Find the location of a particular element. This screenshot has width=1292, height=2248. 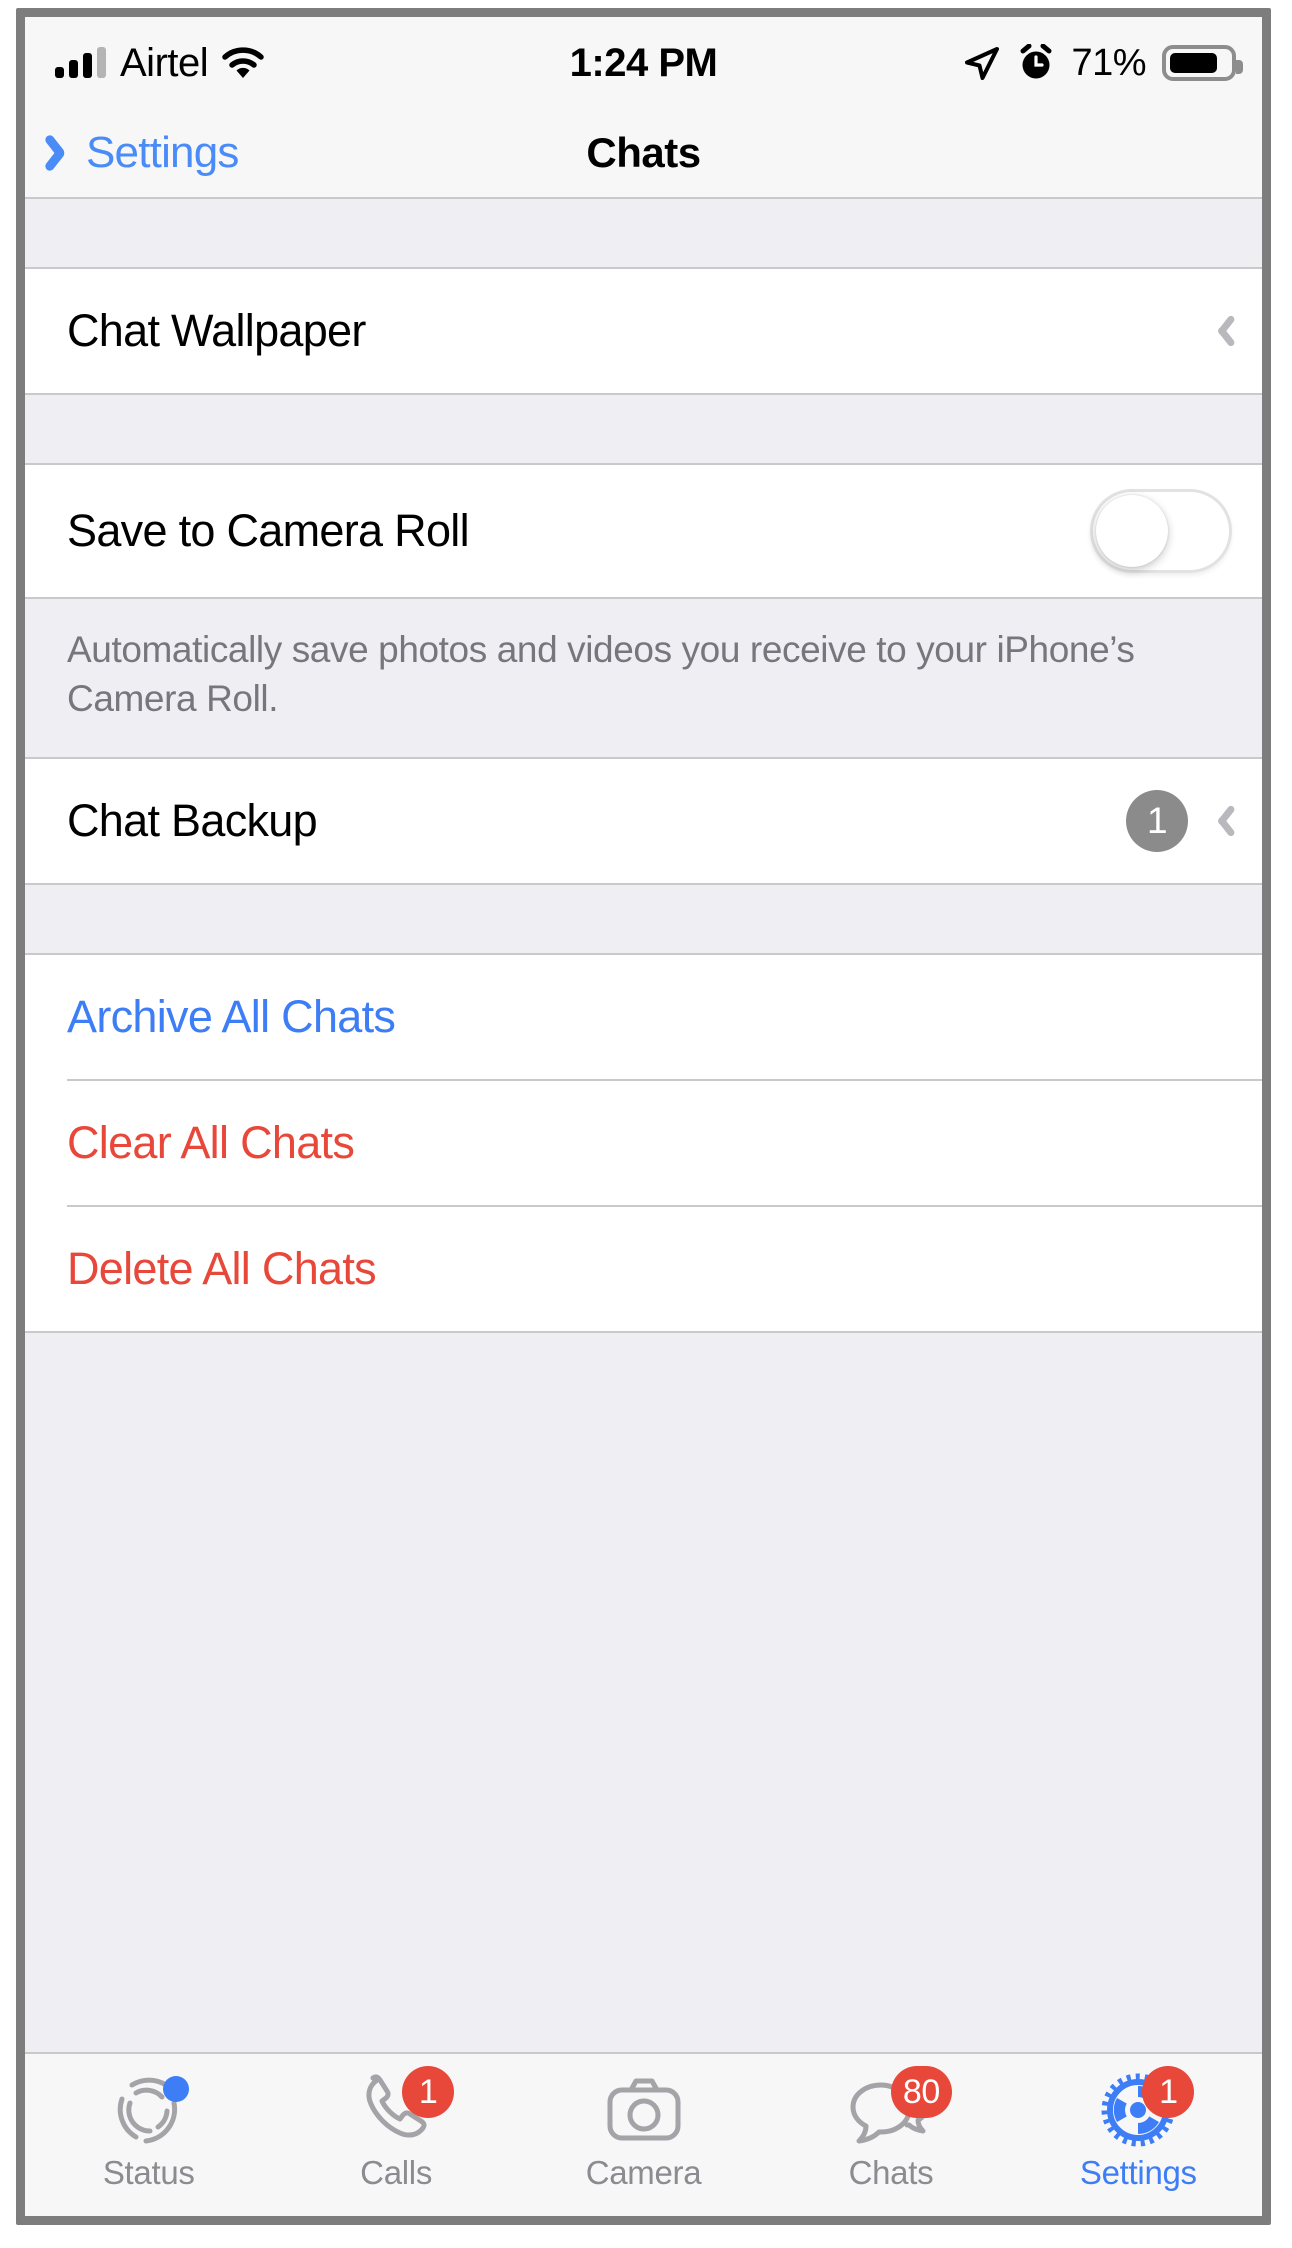

page-title: Chats is located at coordinates (643, 152).